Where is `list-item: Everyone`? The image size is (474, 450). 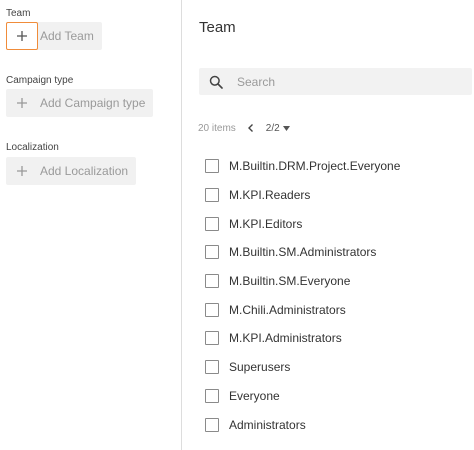
list-item: Everyone is located at coordinates (335, 396).